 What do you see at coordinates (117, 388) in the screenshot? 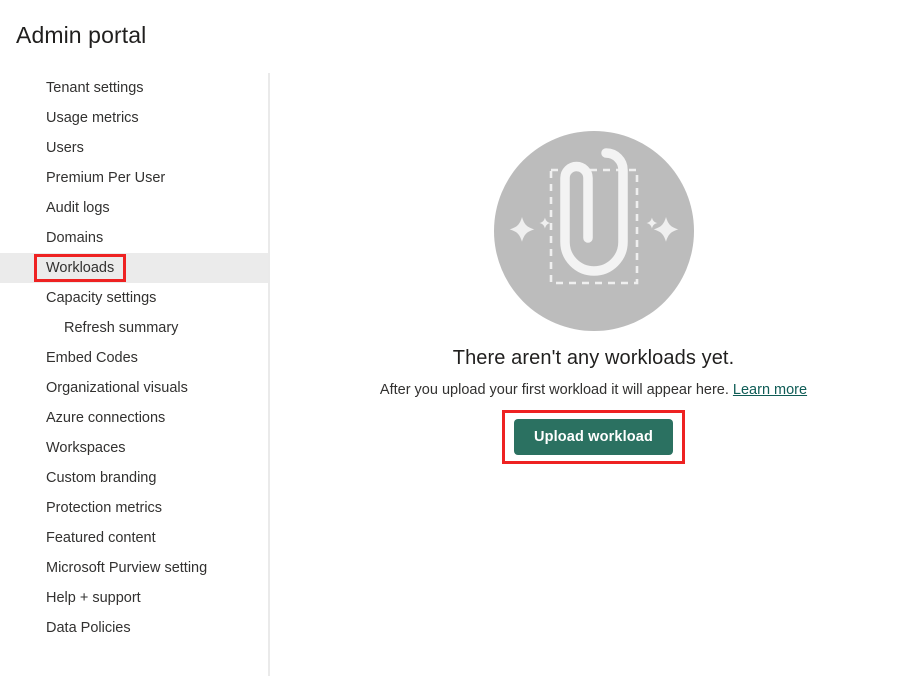
I see `sidebar-item-label: Organizational visuals` at bounding box center [117, 388].